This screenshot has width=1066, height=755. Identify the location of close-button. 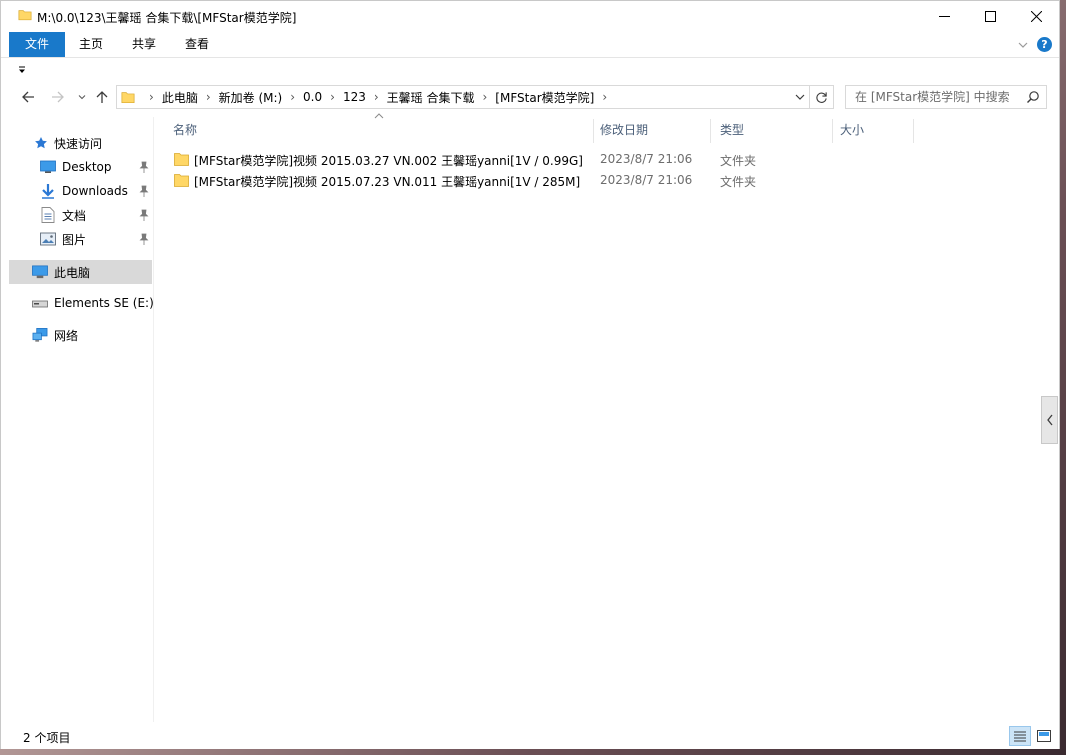
(1036, 16).